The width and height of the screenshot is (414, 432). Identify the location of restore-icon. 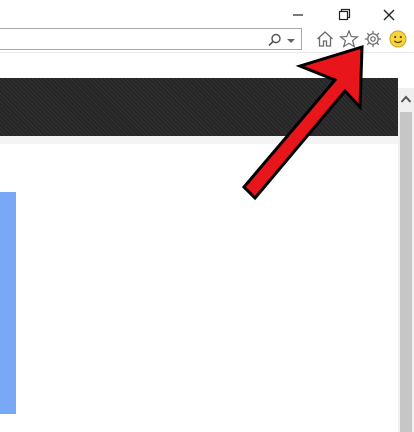
(344, 14).